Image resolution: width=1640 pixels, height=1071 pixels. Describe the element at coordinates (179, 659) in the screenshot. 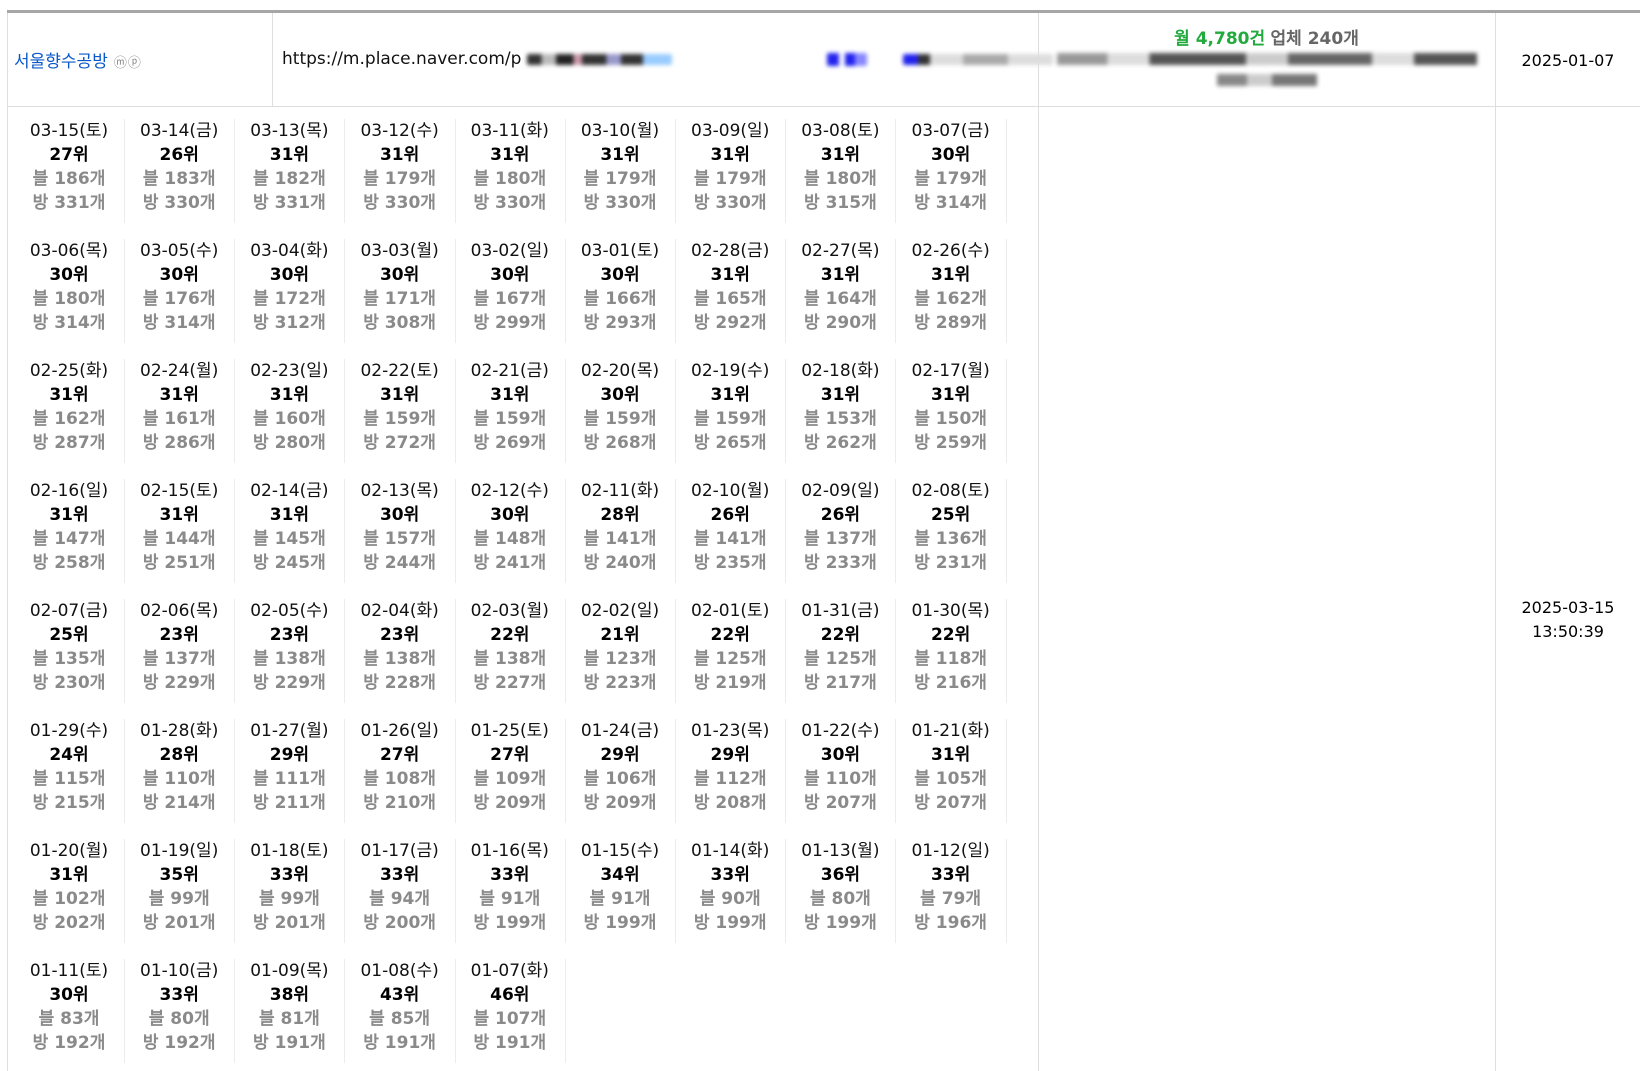

I see `blog-count: 블 137개` at that location.